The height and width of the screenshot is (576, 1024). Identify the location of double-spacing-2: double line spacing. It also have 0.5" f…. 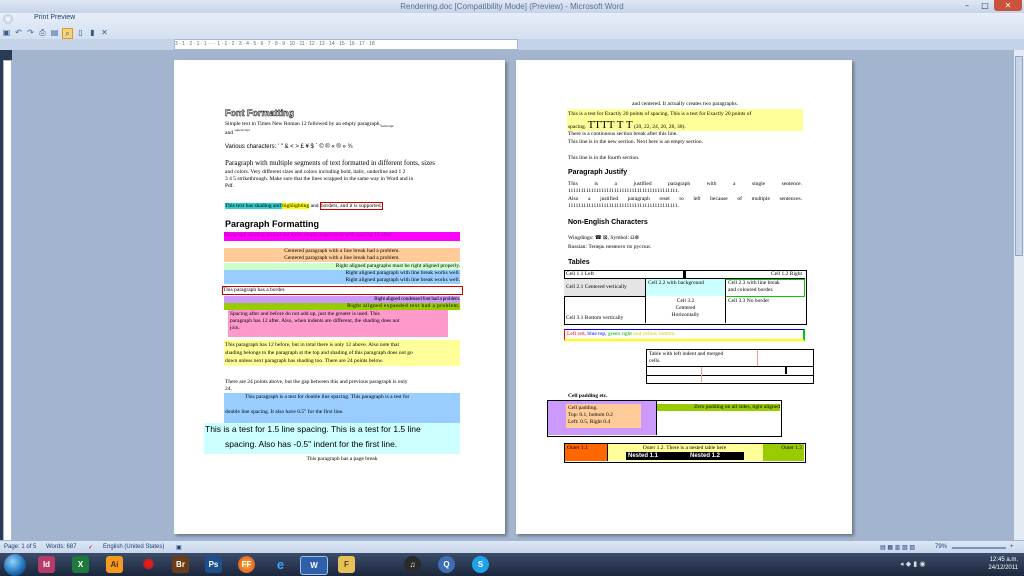
(284, 412).